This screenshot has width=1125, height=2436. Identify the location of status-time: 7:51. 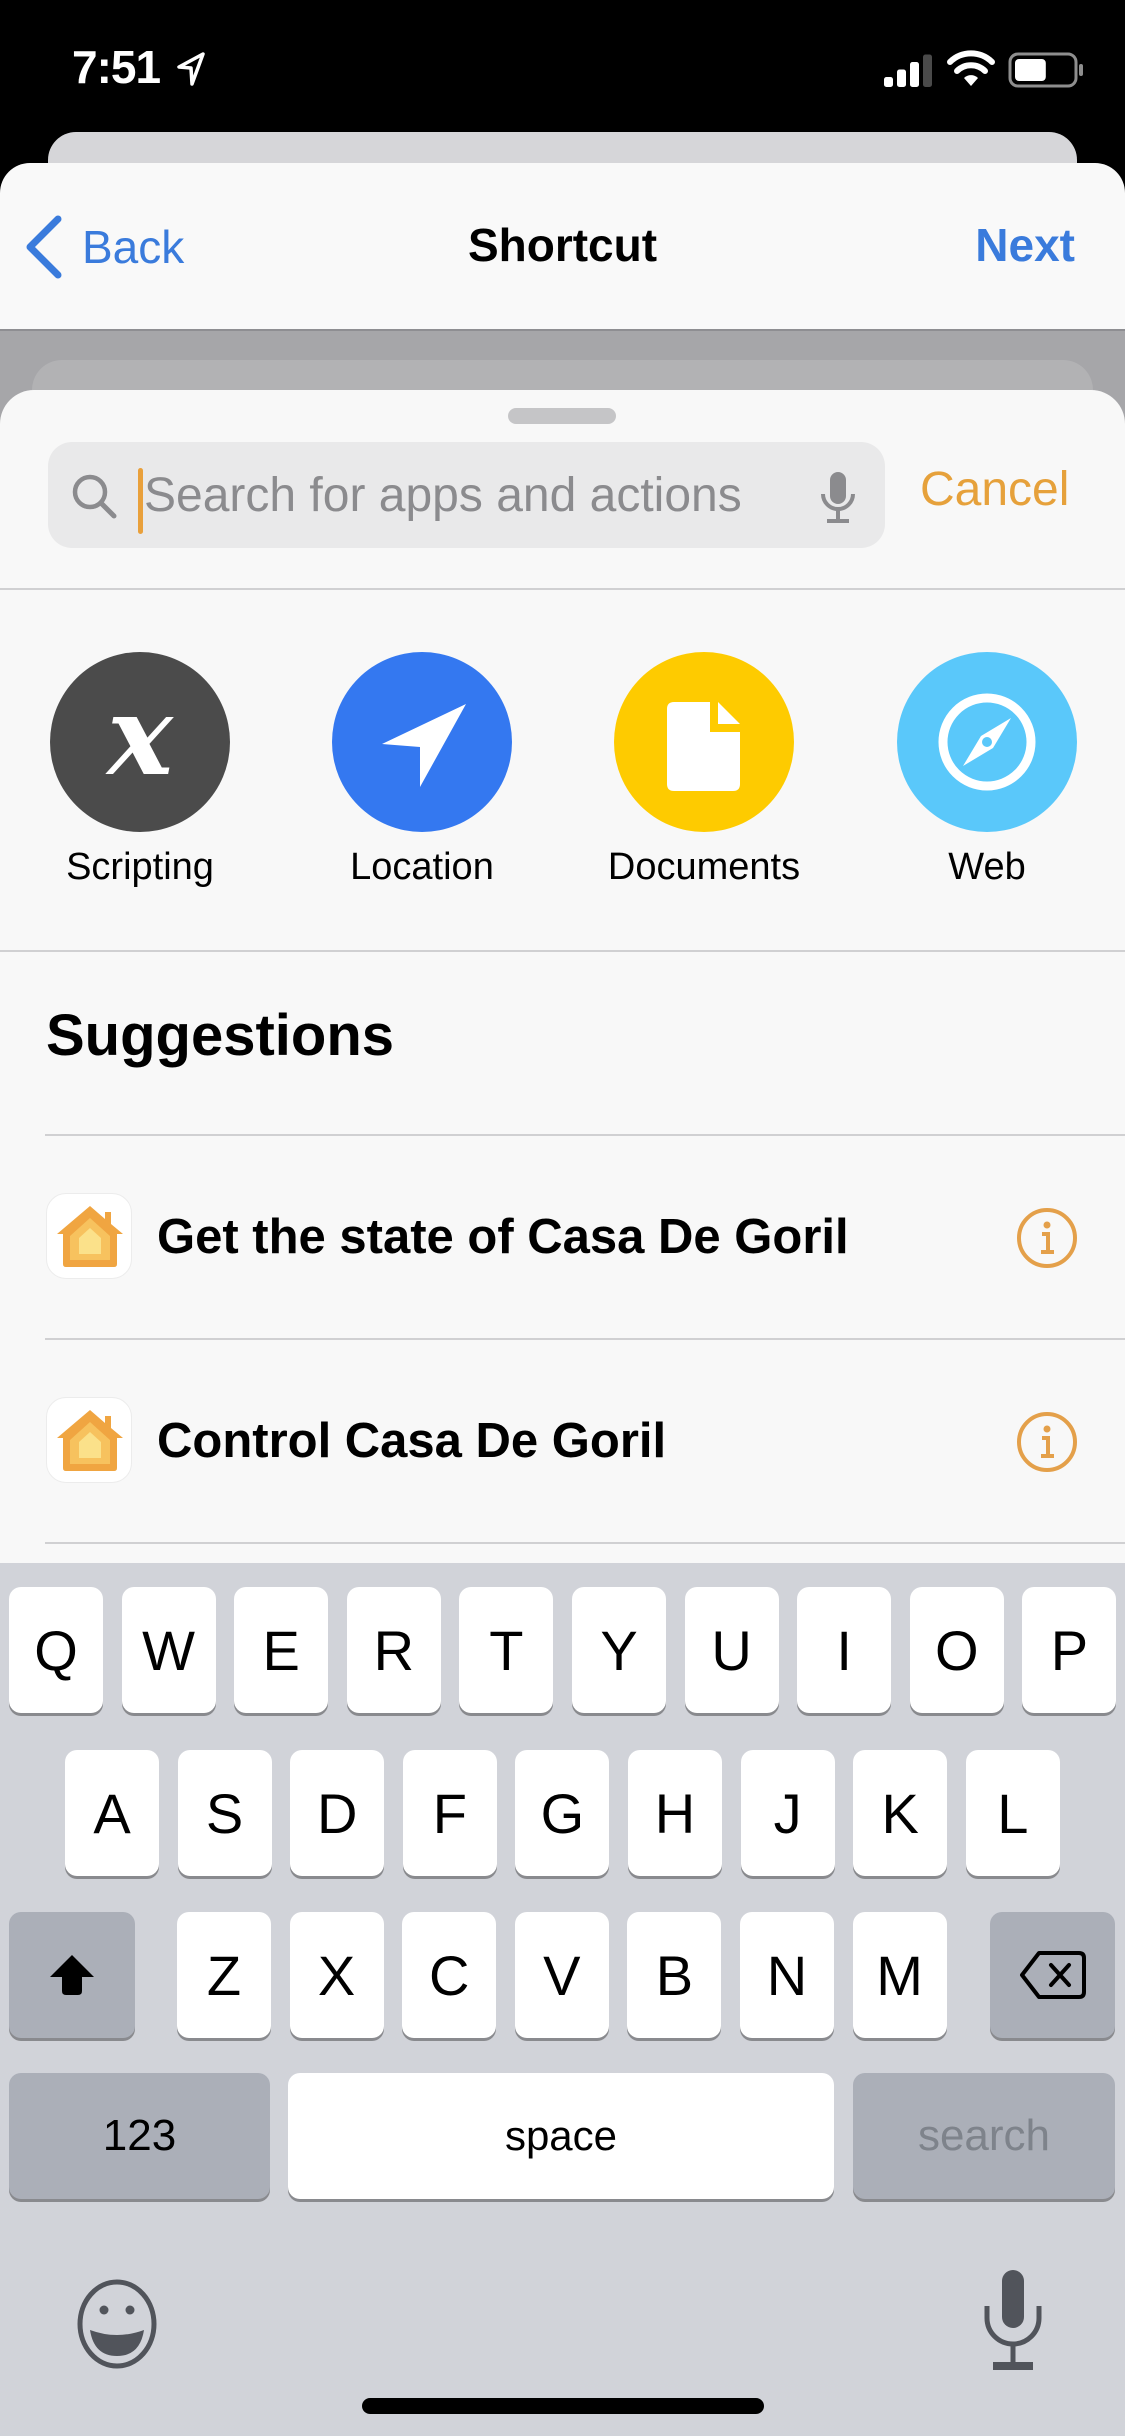
(116, 67).